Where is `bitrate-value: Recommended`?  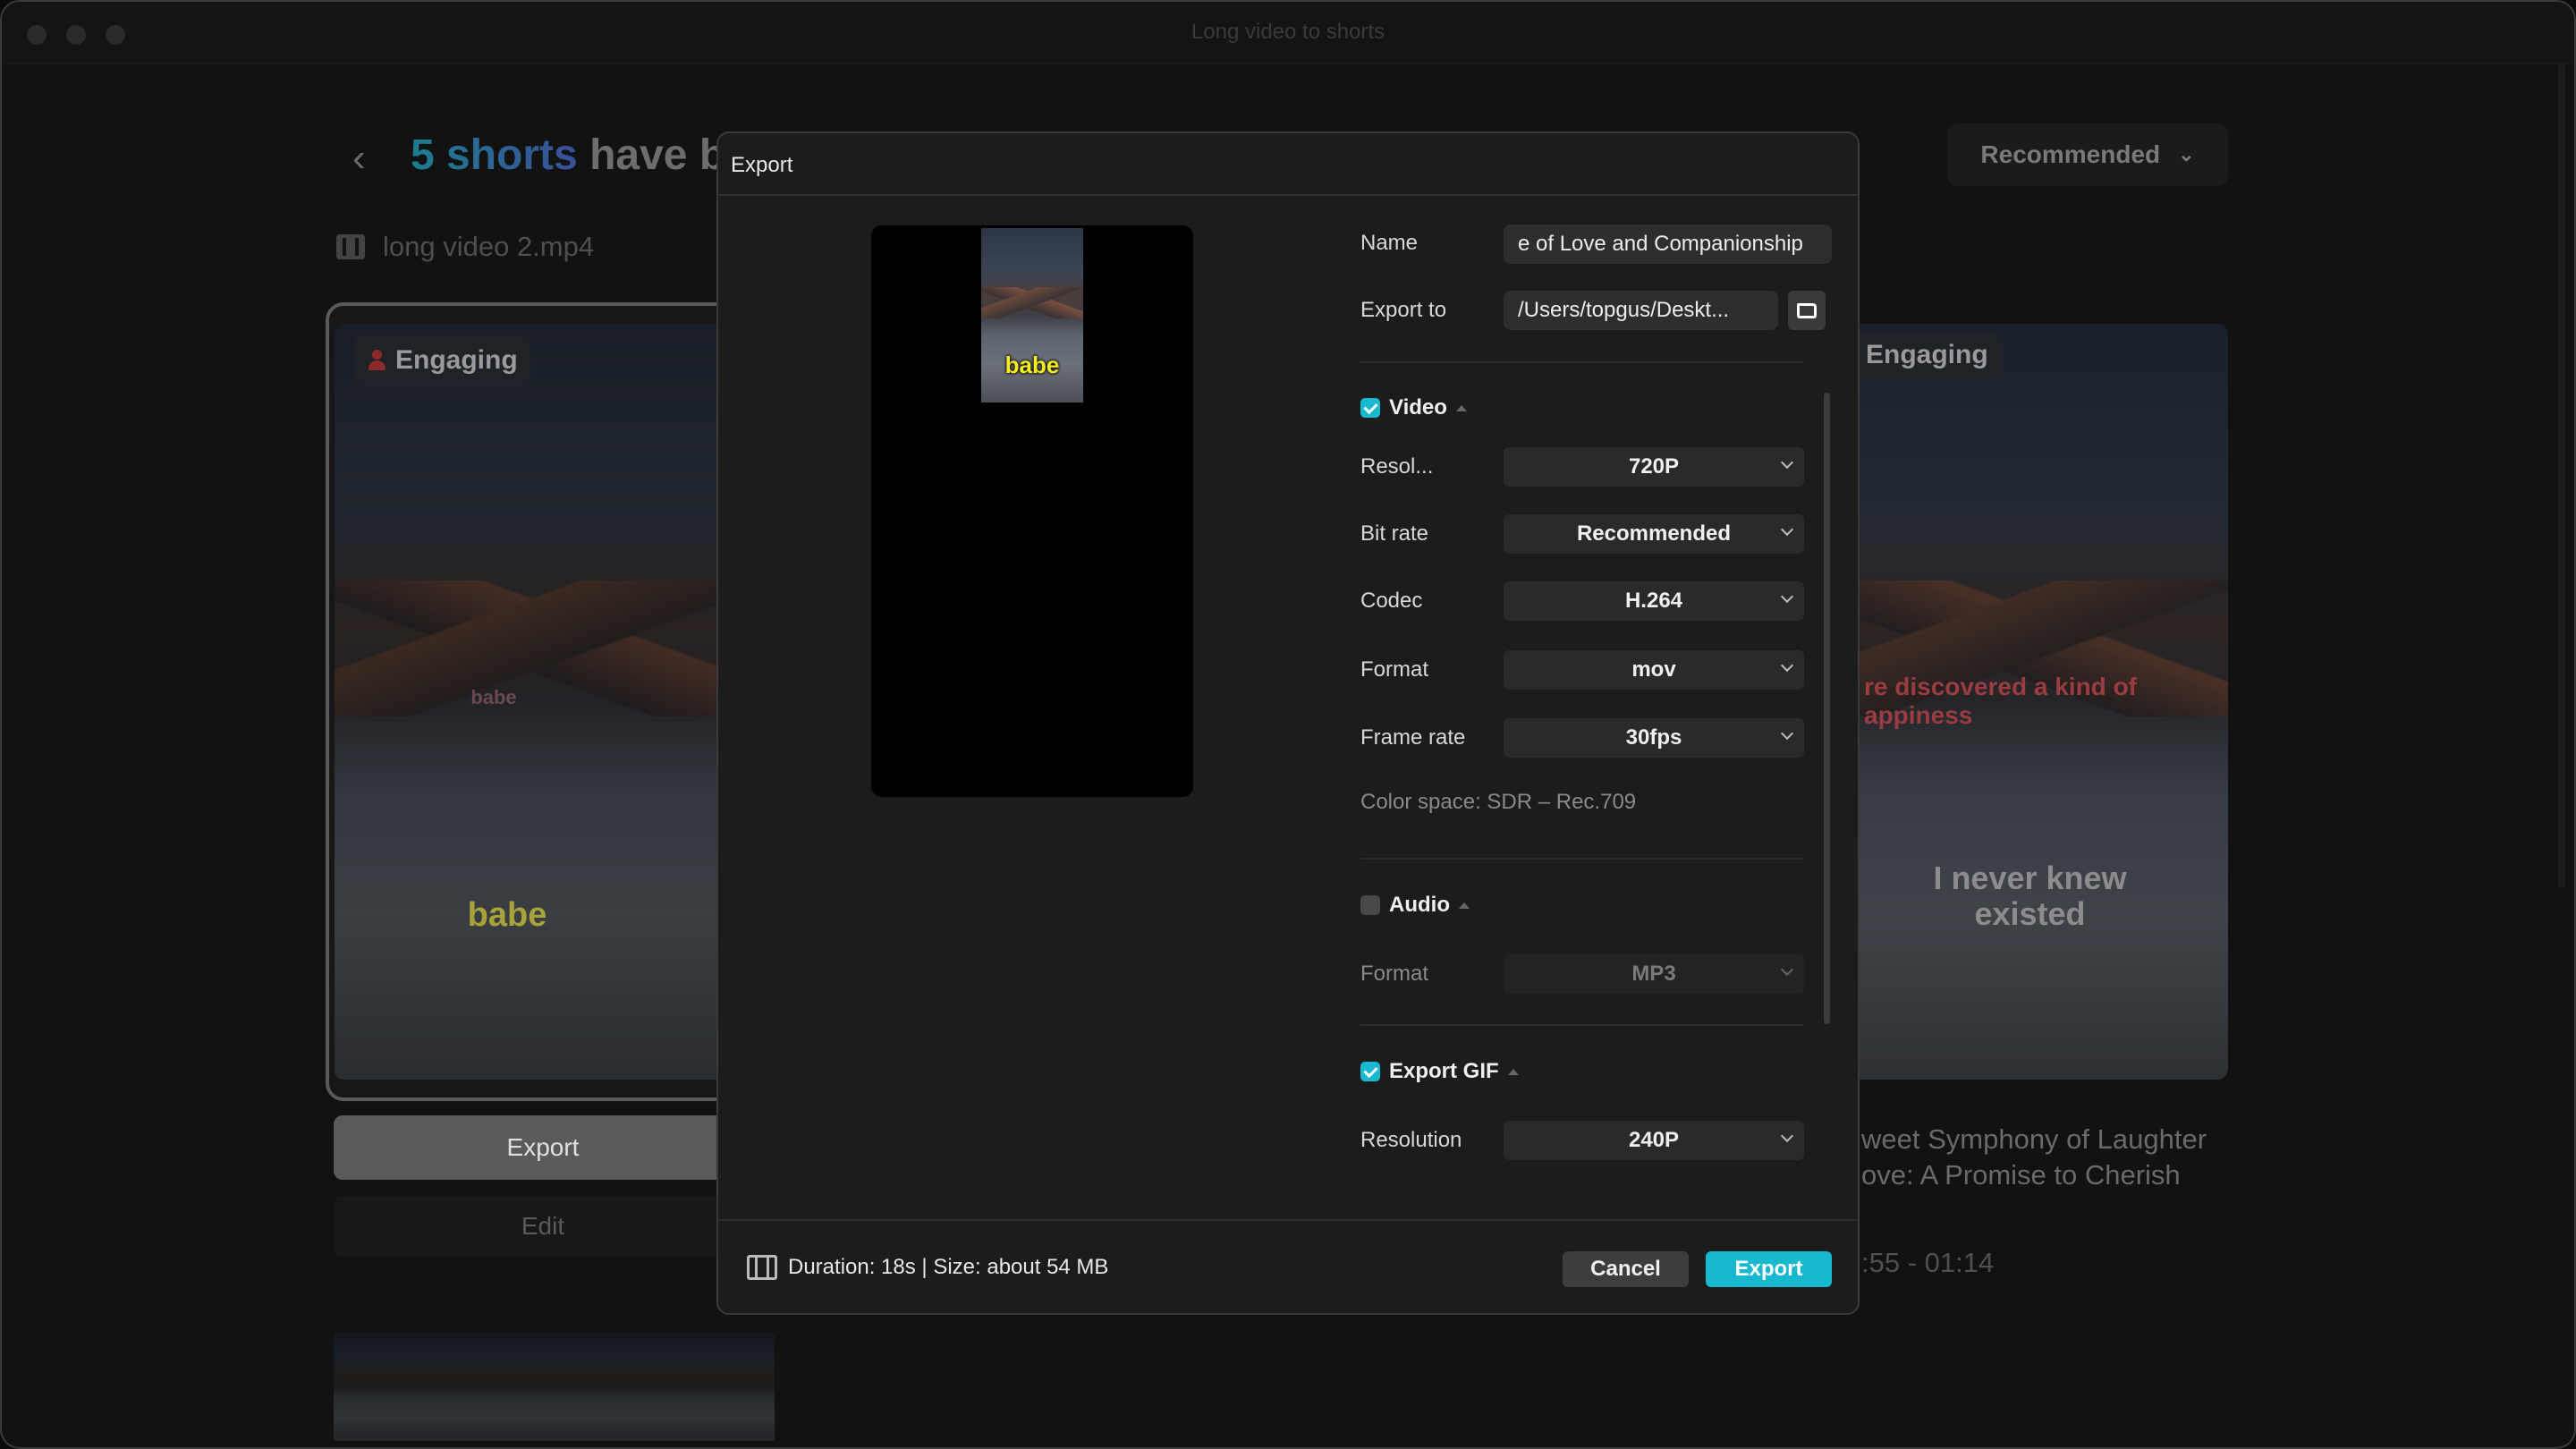 bitrate-value: Recommended is located at coordinates (1654, 533).